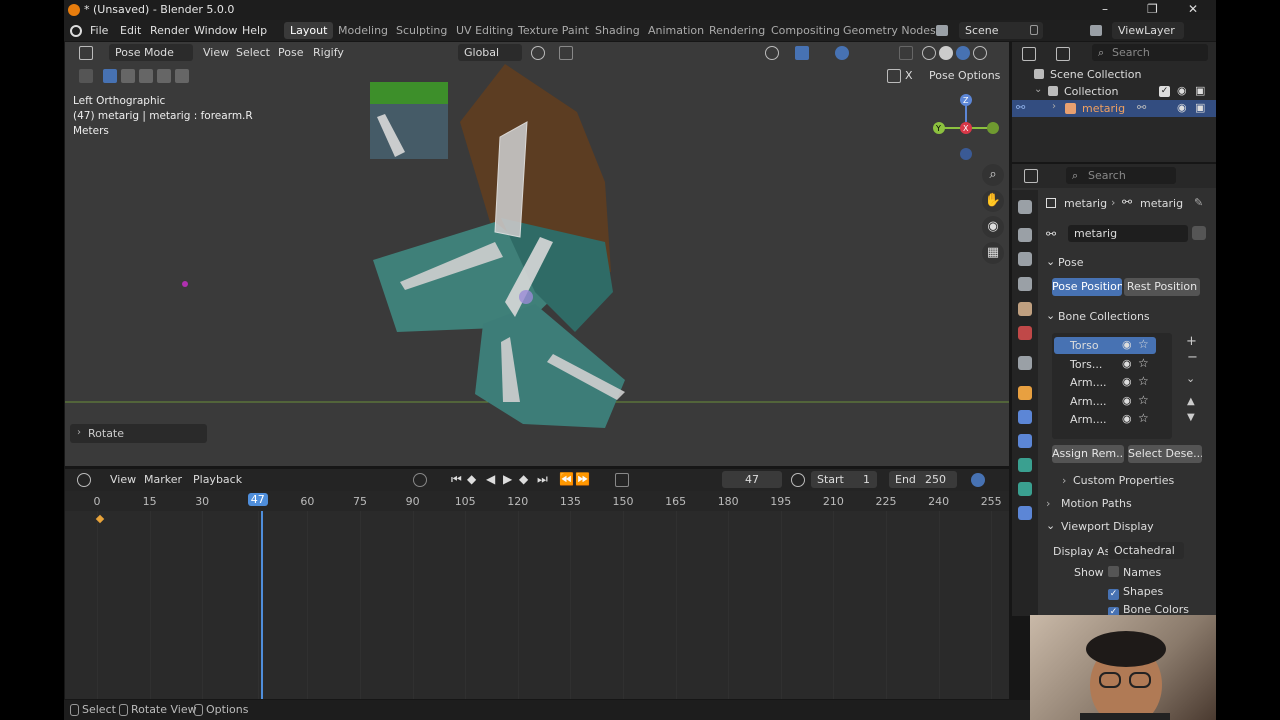 The width and height of the screenshot is (1280, 720). Describe the element at coordinates (1191, 417) in the screenshot. I see `move-down-icon: ▼` at that location.